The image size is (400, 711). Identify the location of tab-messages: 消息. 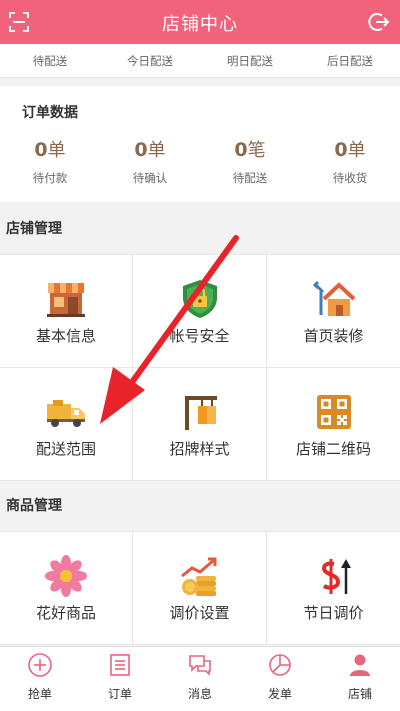
(200, 679).